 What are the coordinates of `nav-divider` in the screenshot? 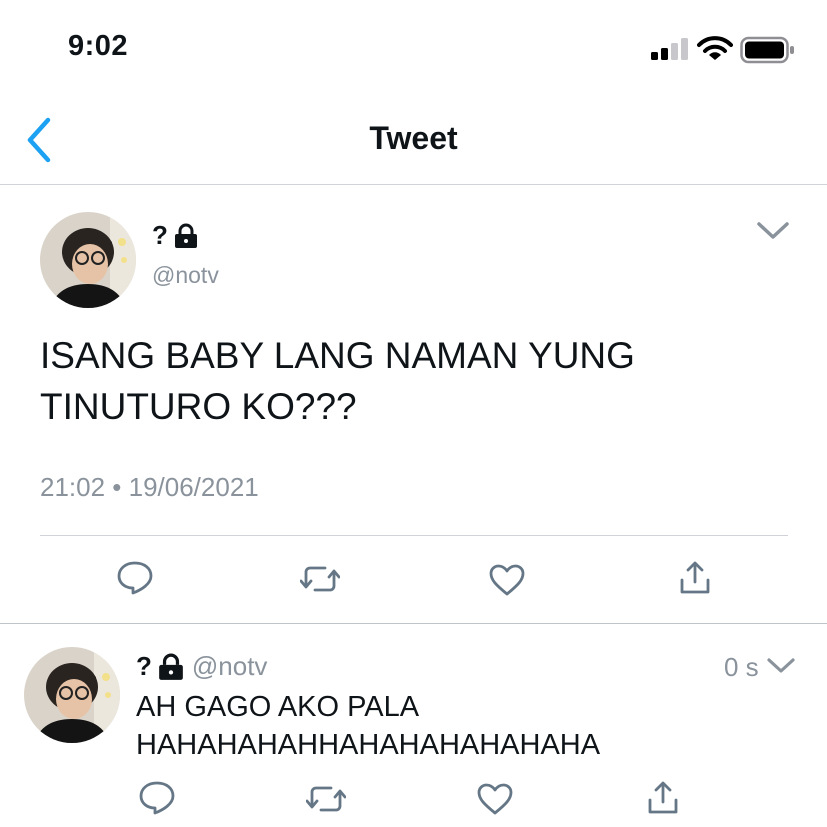 It's located at (413, 184).